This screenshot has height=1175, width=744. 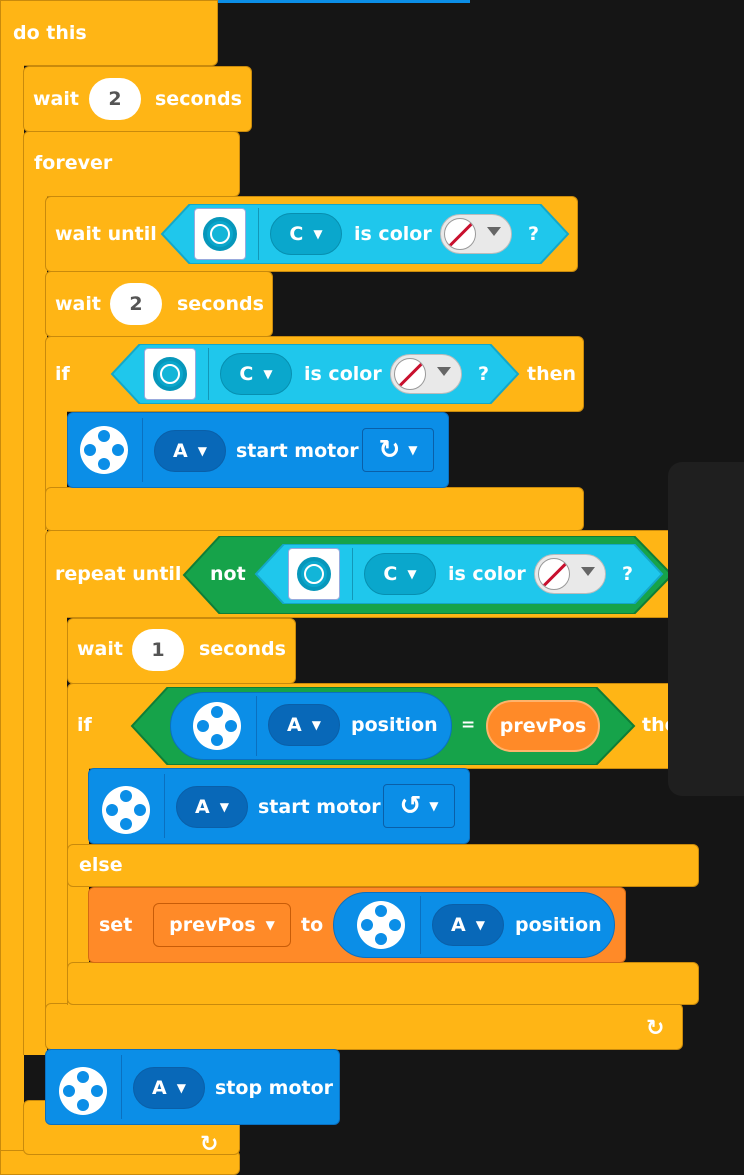 I want to click on else-section, so click(x=383, y=865).